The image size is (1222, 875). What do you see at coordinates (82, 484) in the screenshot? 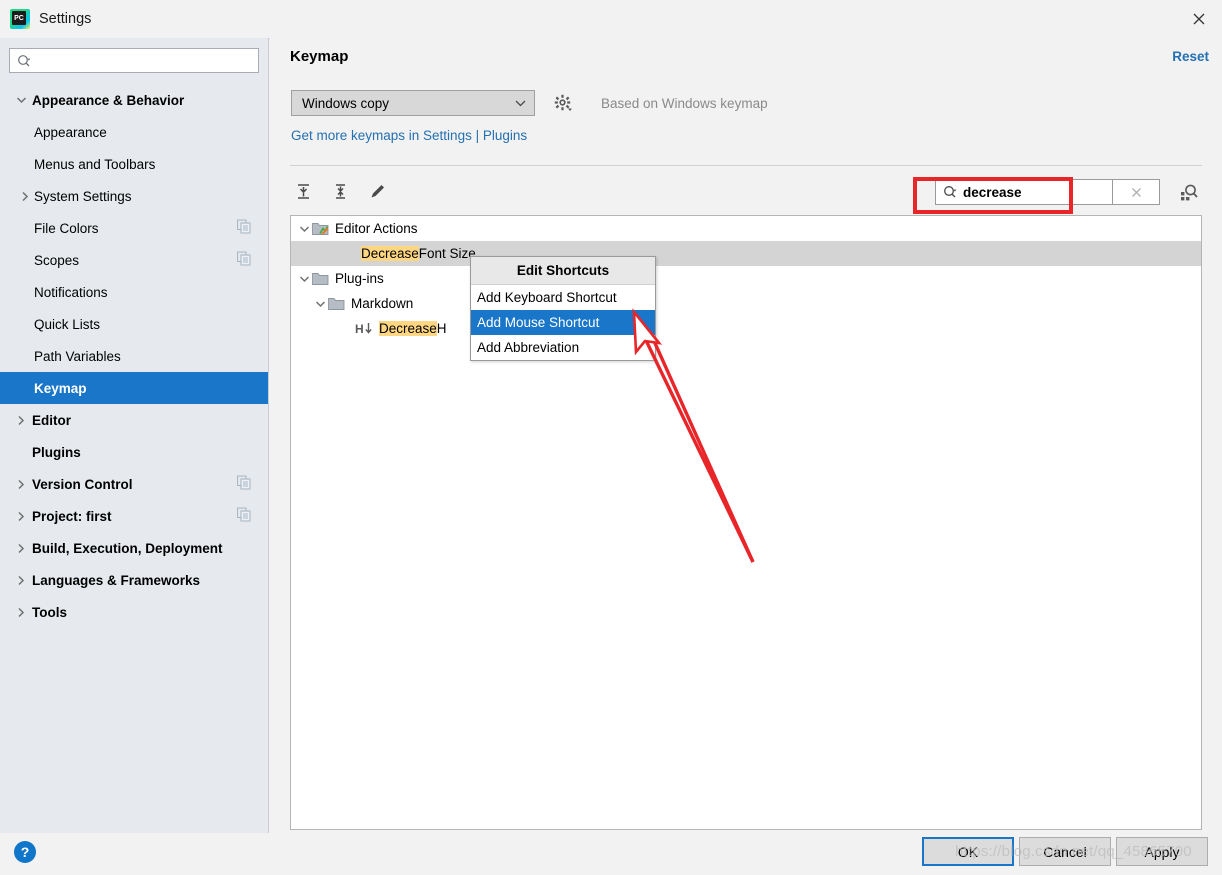
I see `sidebar-item-label: Version Control` at bounding box center [82, 484].